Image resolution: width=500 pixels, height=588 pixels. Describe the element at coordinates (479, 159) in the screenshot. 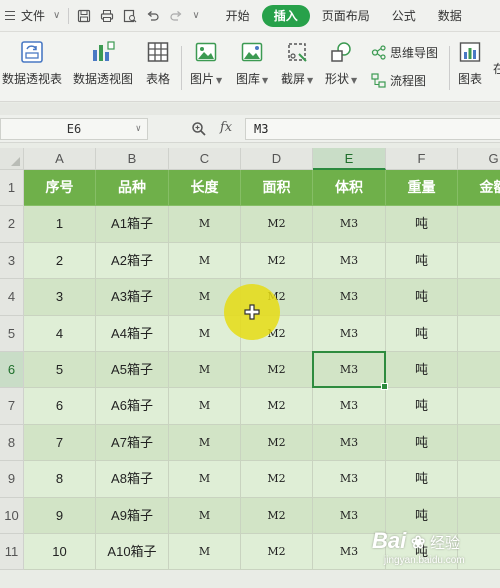

I see `column-header-g: G` at that location.